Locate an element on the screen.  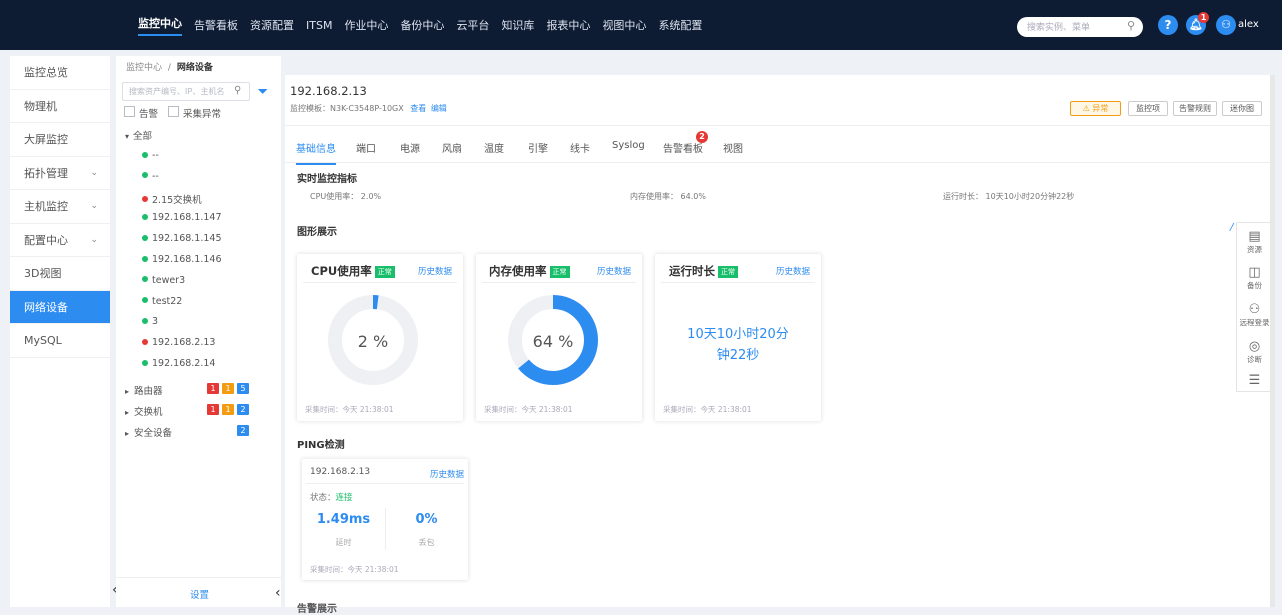
topnav-resource: 资源配置 is located at coordinates (272, 25).